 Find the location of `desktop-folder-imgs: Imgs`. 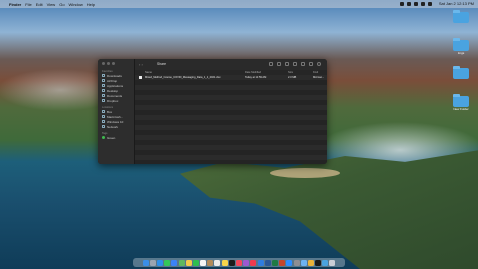

desktop-folder-imgs: Imgs is located at coordinates (461, 46).